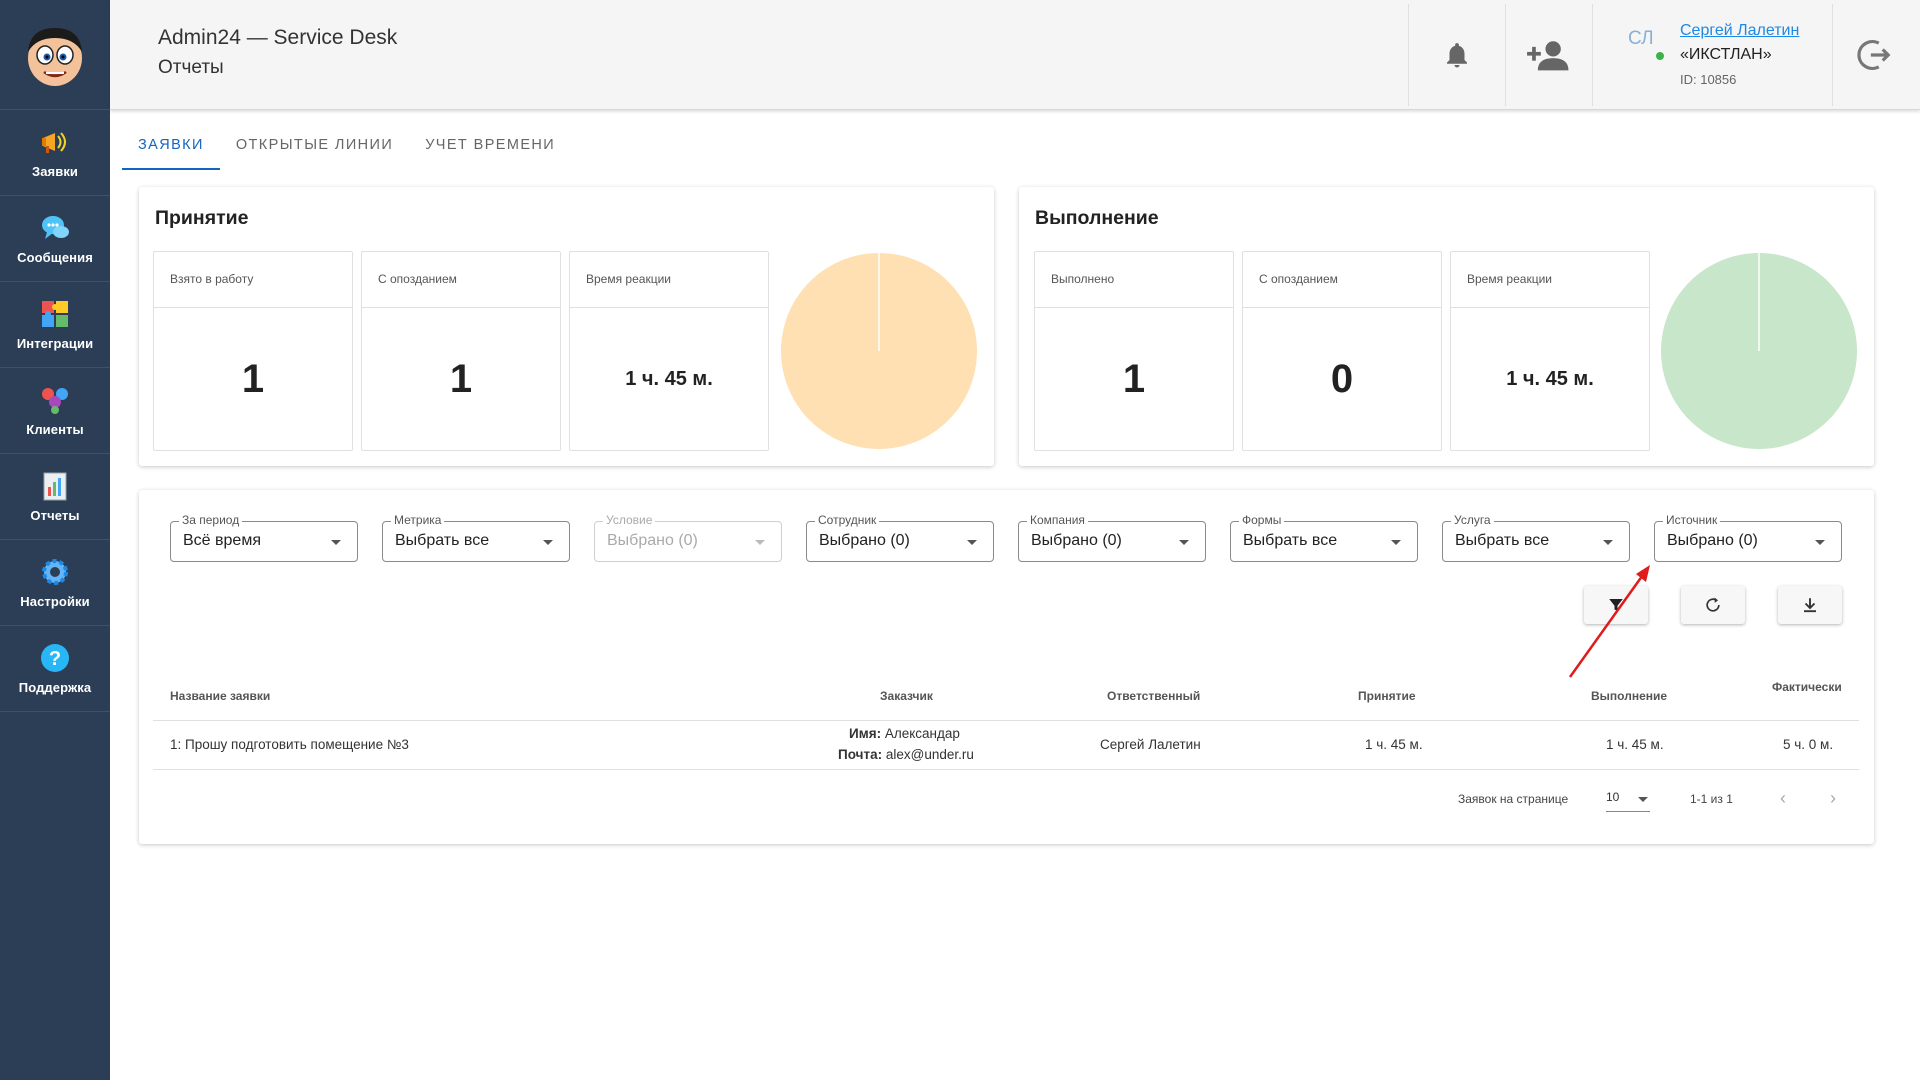  Describe the element at coordinates (1759, 351) in the screenshot. I see `completion-pie-chart` at that location.